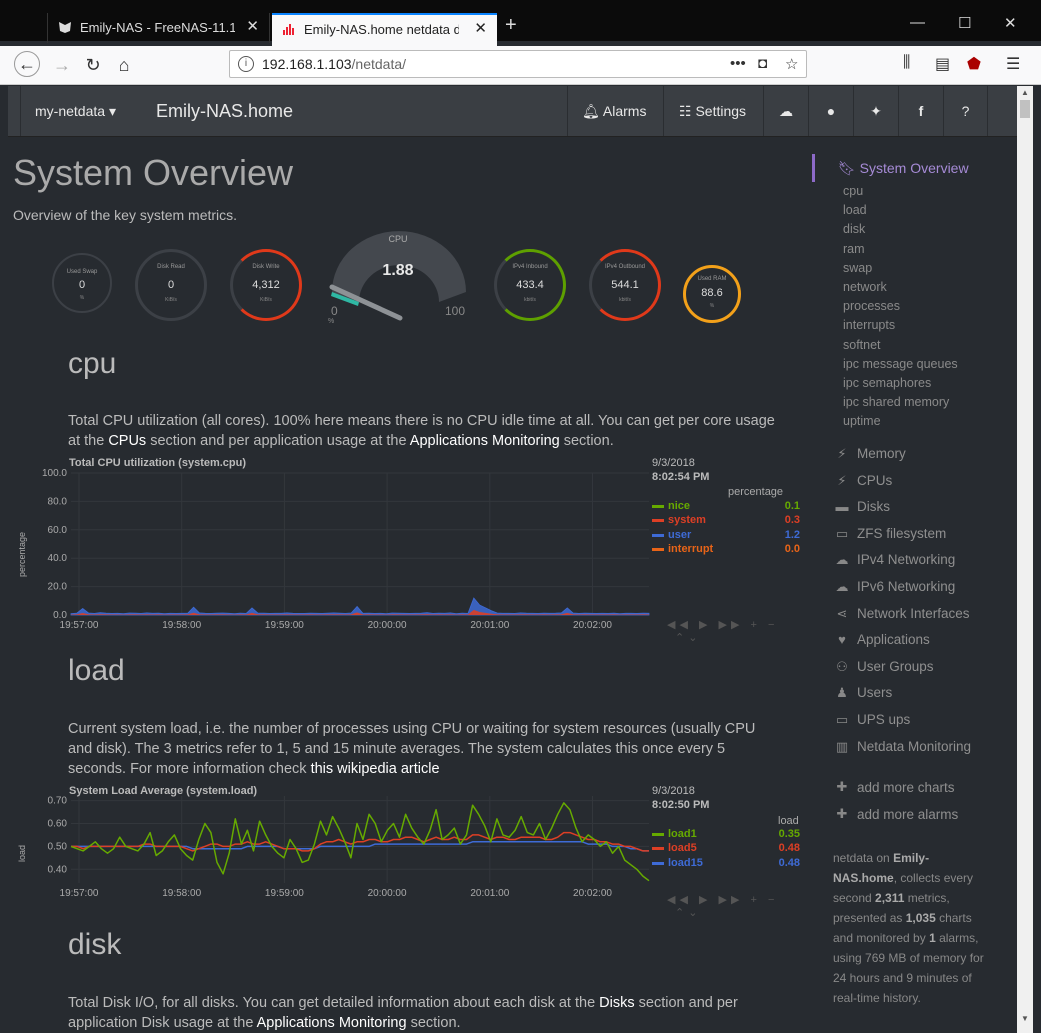 Image resolution: width=1041 pixels, height=1033 pixels. What do you see at coordinates (58, 869) in the screenshot?
I see `y-tick-label: 0.40` at bounding box center [58, 869].